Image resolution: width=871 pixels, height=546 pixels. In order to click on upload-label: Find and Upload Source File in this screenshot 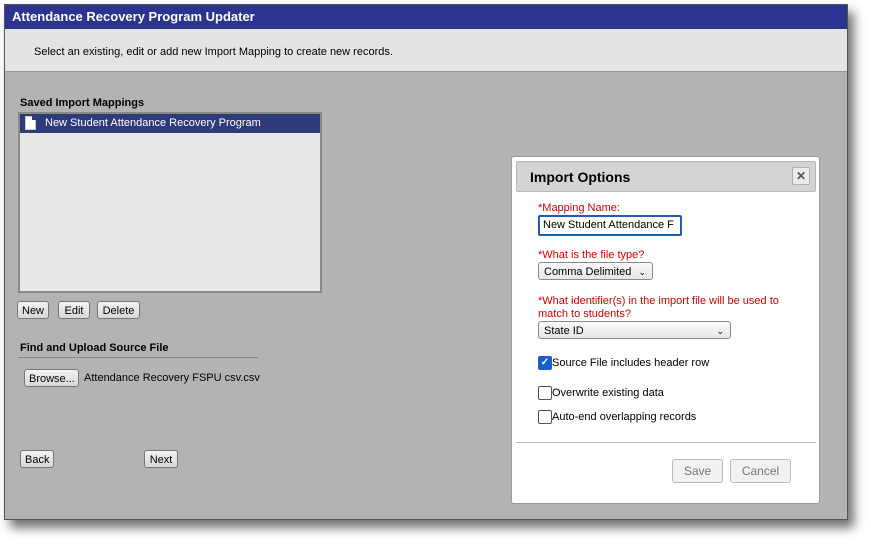, I will do `click(94, 348)`.